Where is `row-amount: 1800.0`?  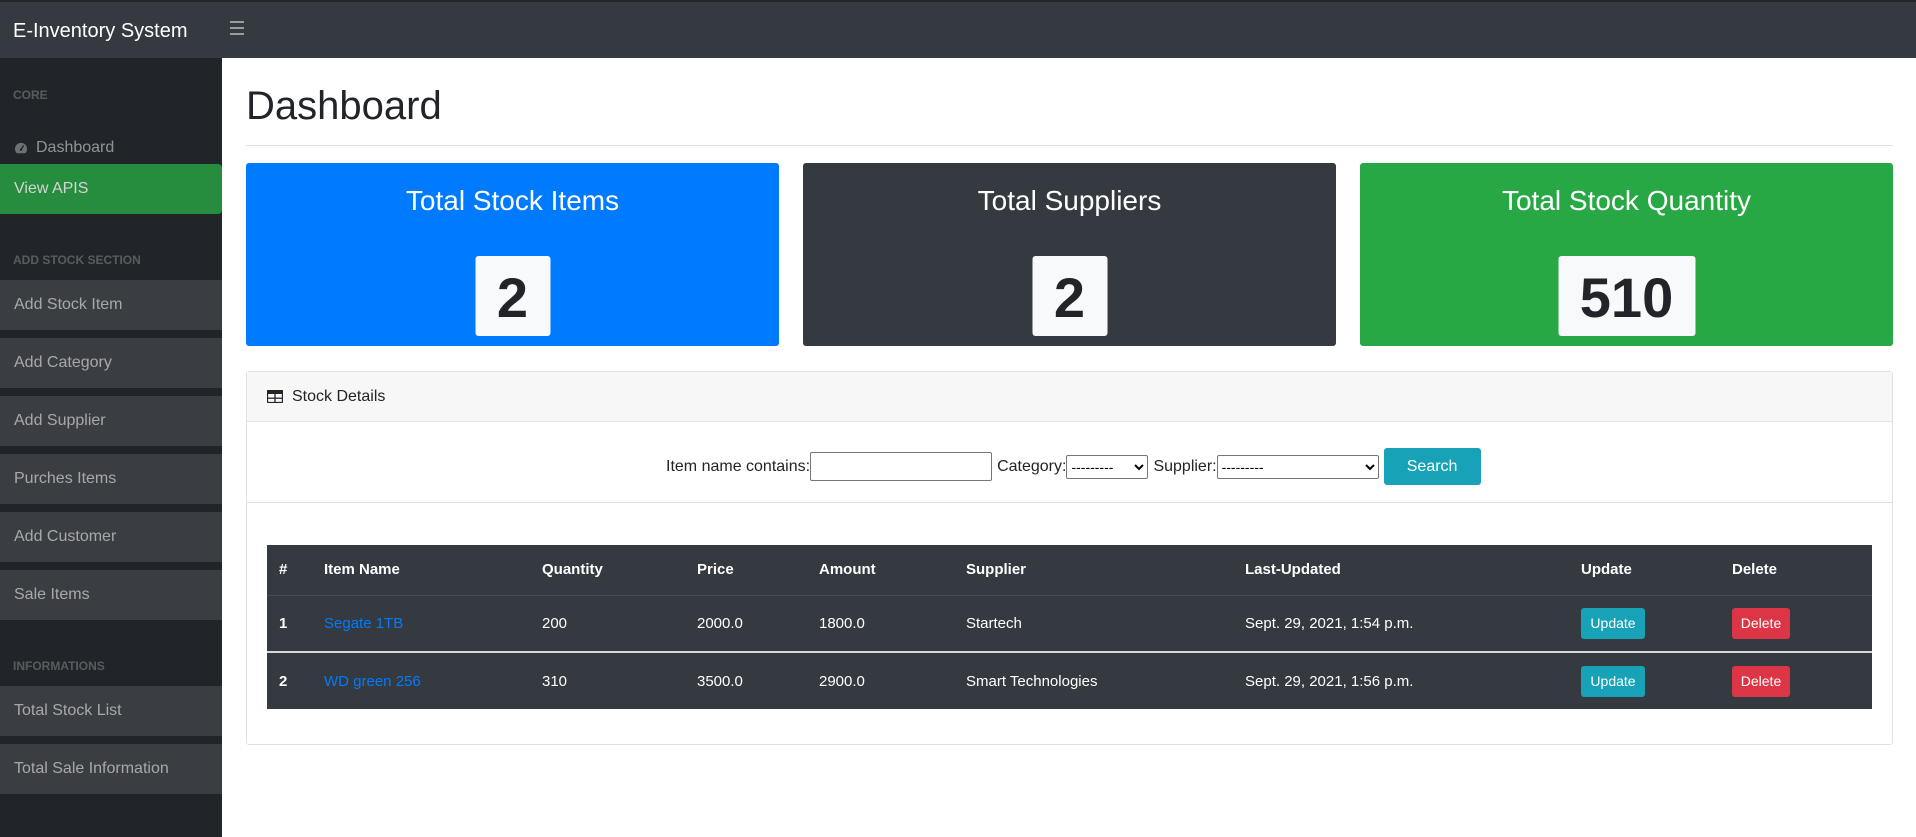
row-amount: 1800.0 is located at coordinates (842, 623).